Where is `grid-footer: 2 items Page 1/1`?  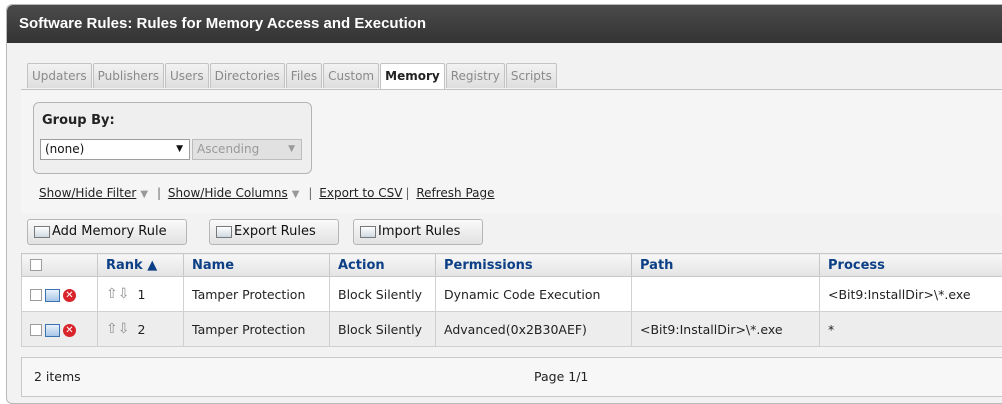
grid-footer: 2 items Page 1/1 is located at coordinates (511, 377).